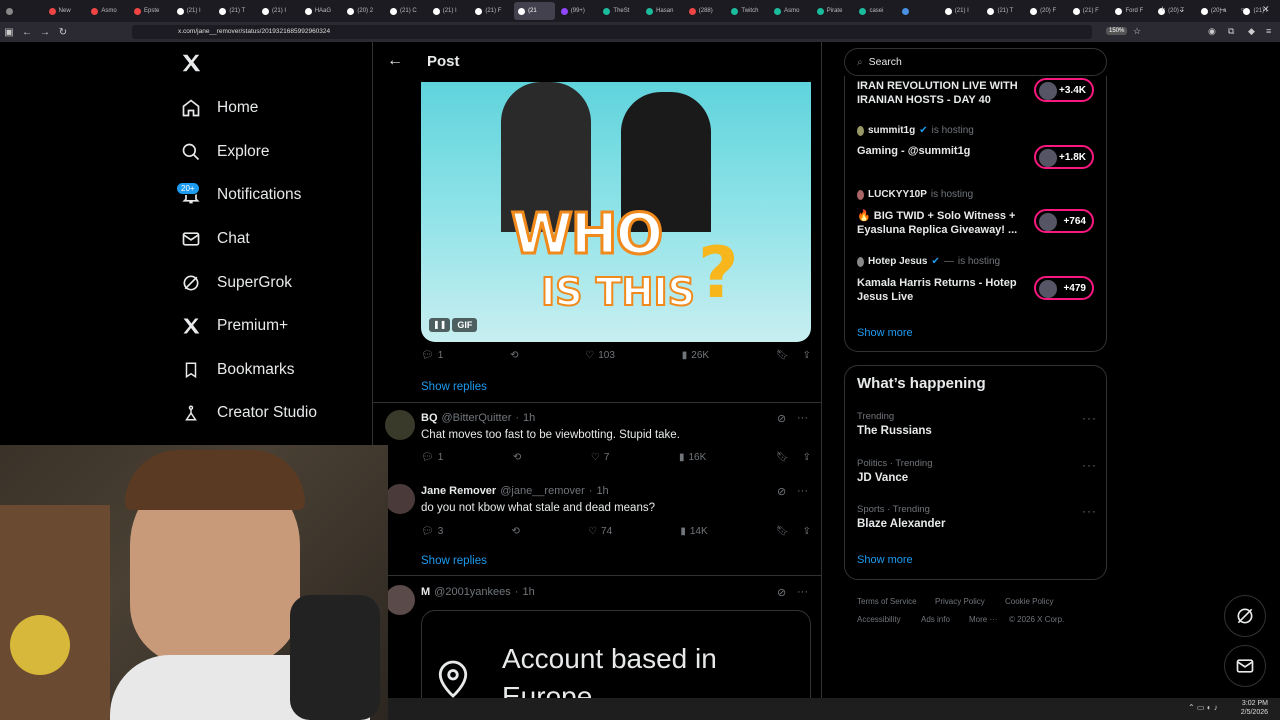  I want to click on bookmark-star-icon: ☆, so click(1137, 31).